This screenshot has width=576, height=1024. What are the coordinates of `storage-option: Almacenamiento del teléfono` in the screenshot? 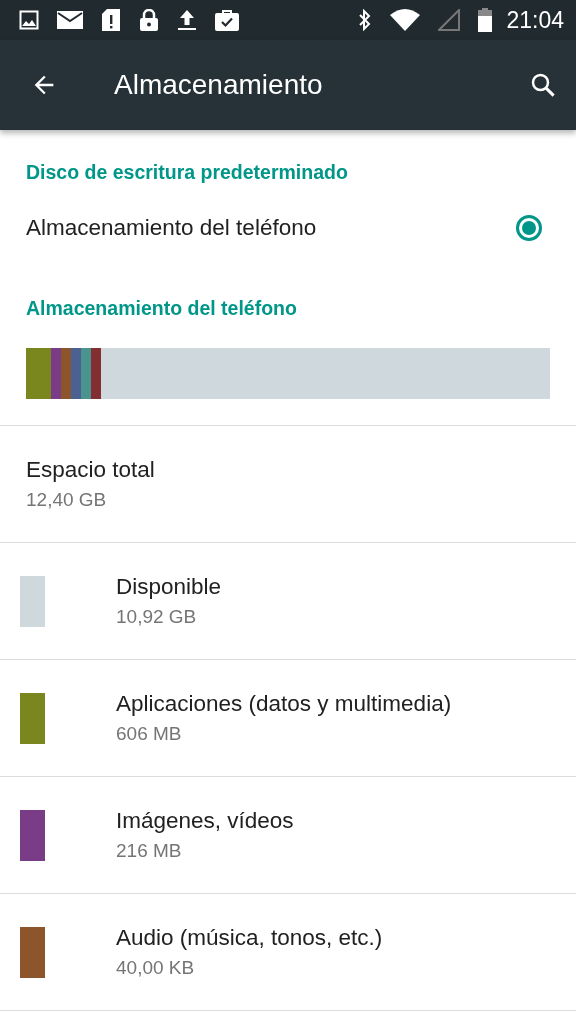 It's located at (288, 228).